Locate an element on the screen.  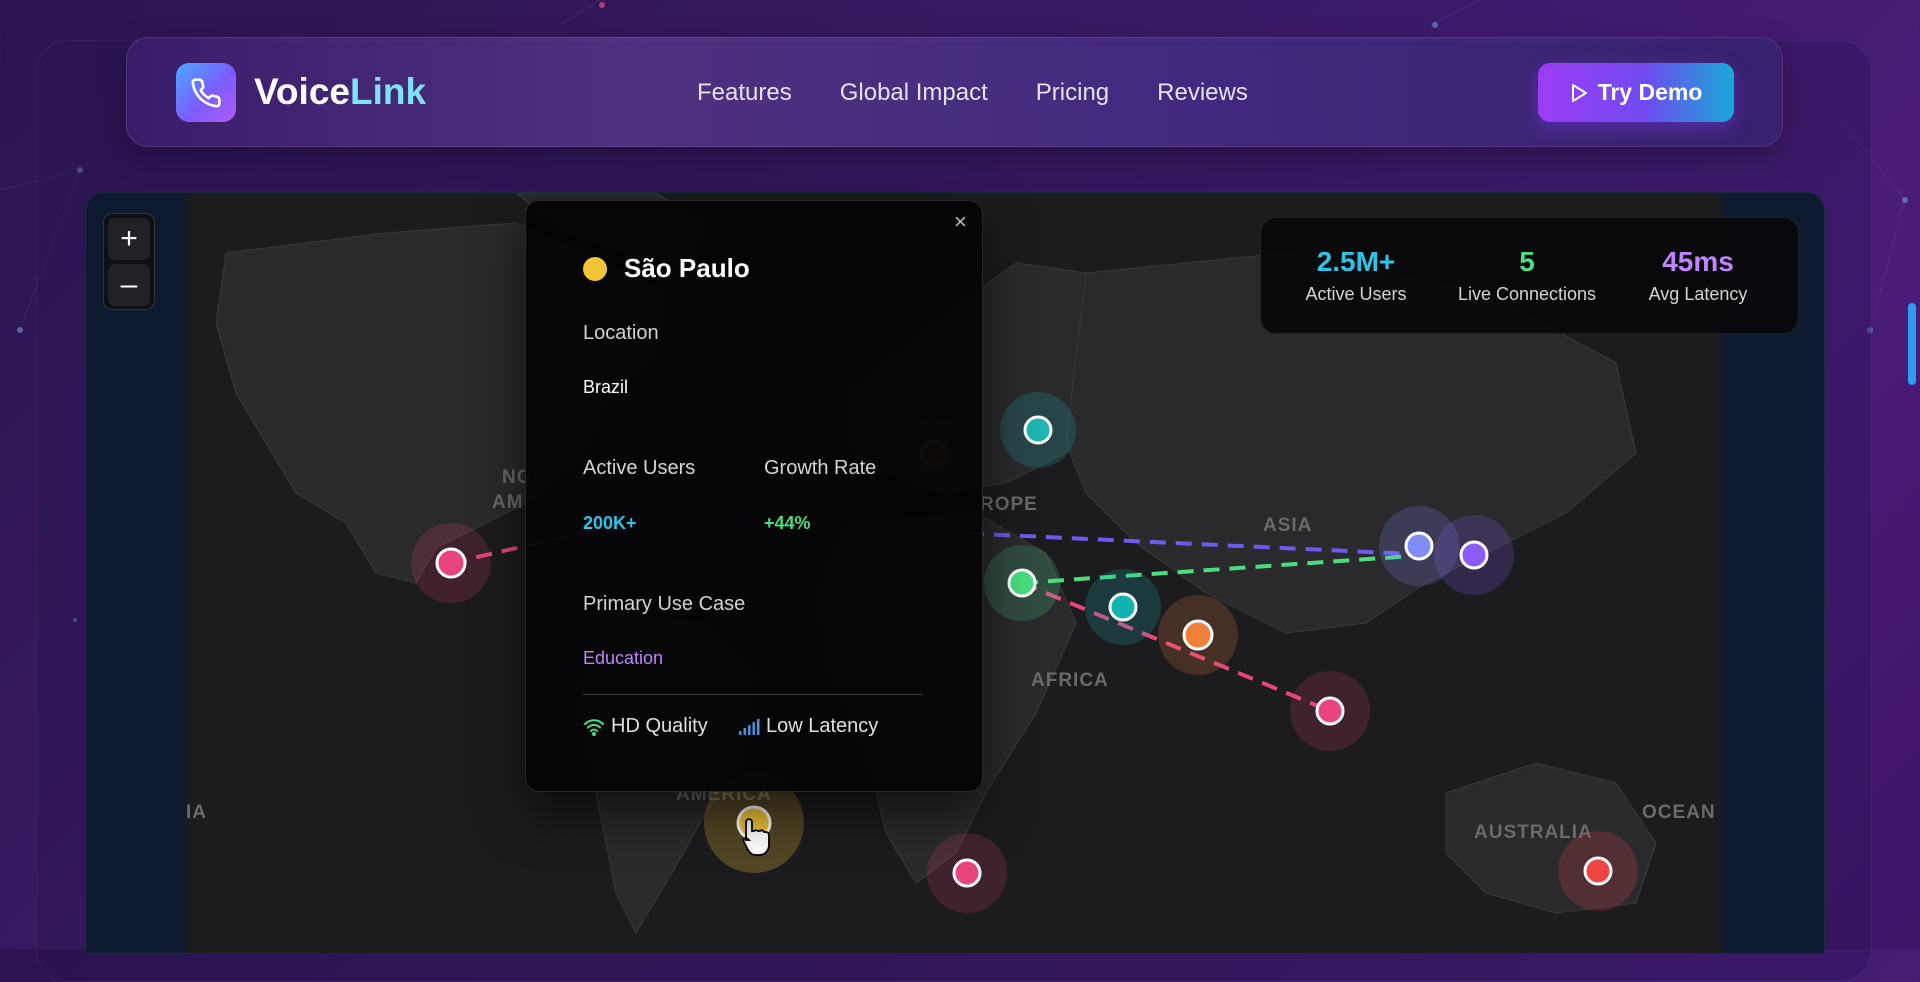
try-demo-button: Try Demo is located at coordinates (1636, 92).